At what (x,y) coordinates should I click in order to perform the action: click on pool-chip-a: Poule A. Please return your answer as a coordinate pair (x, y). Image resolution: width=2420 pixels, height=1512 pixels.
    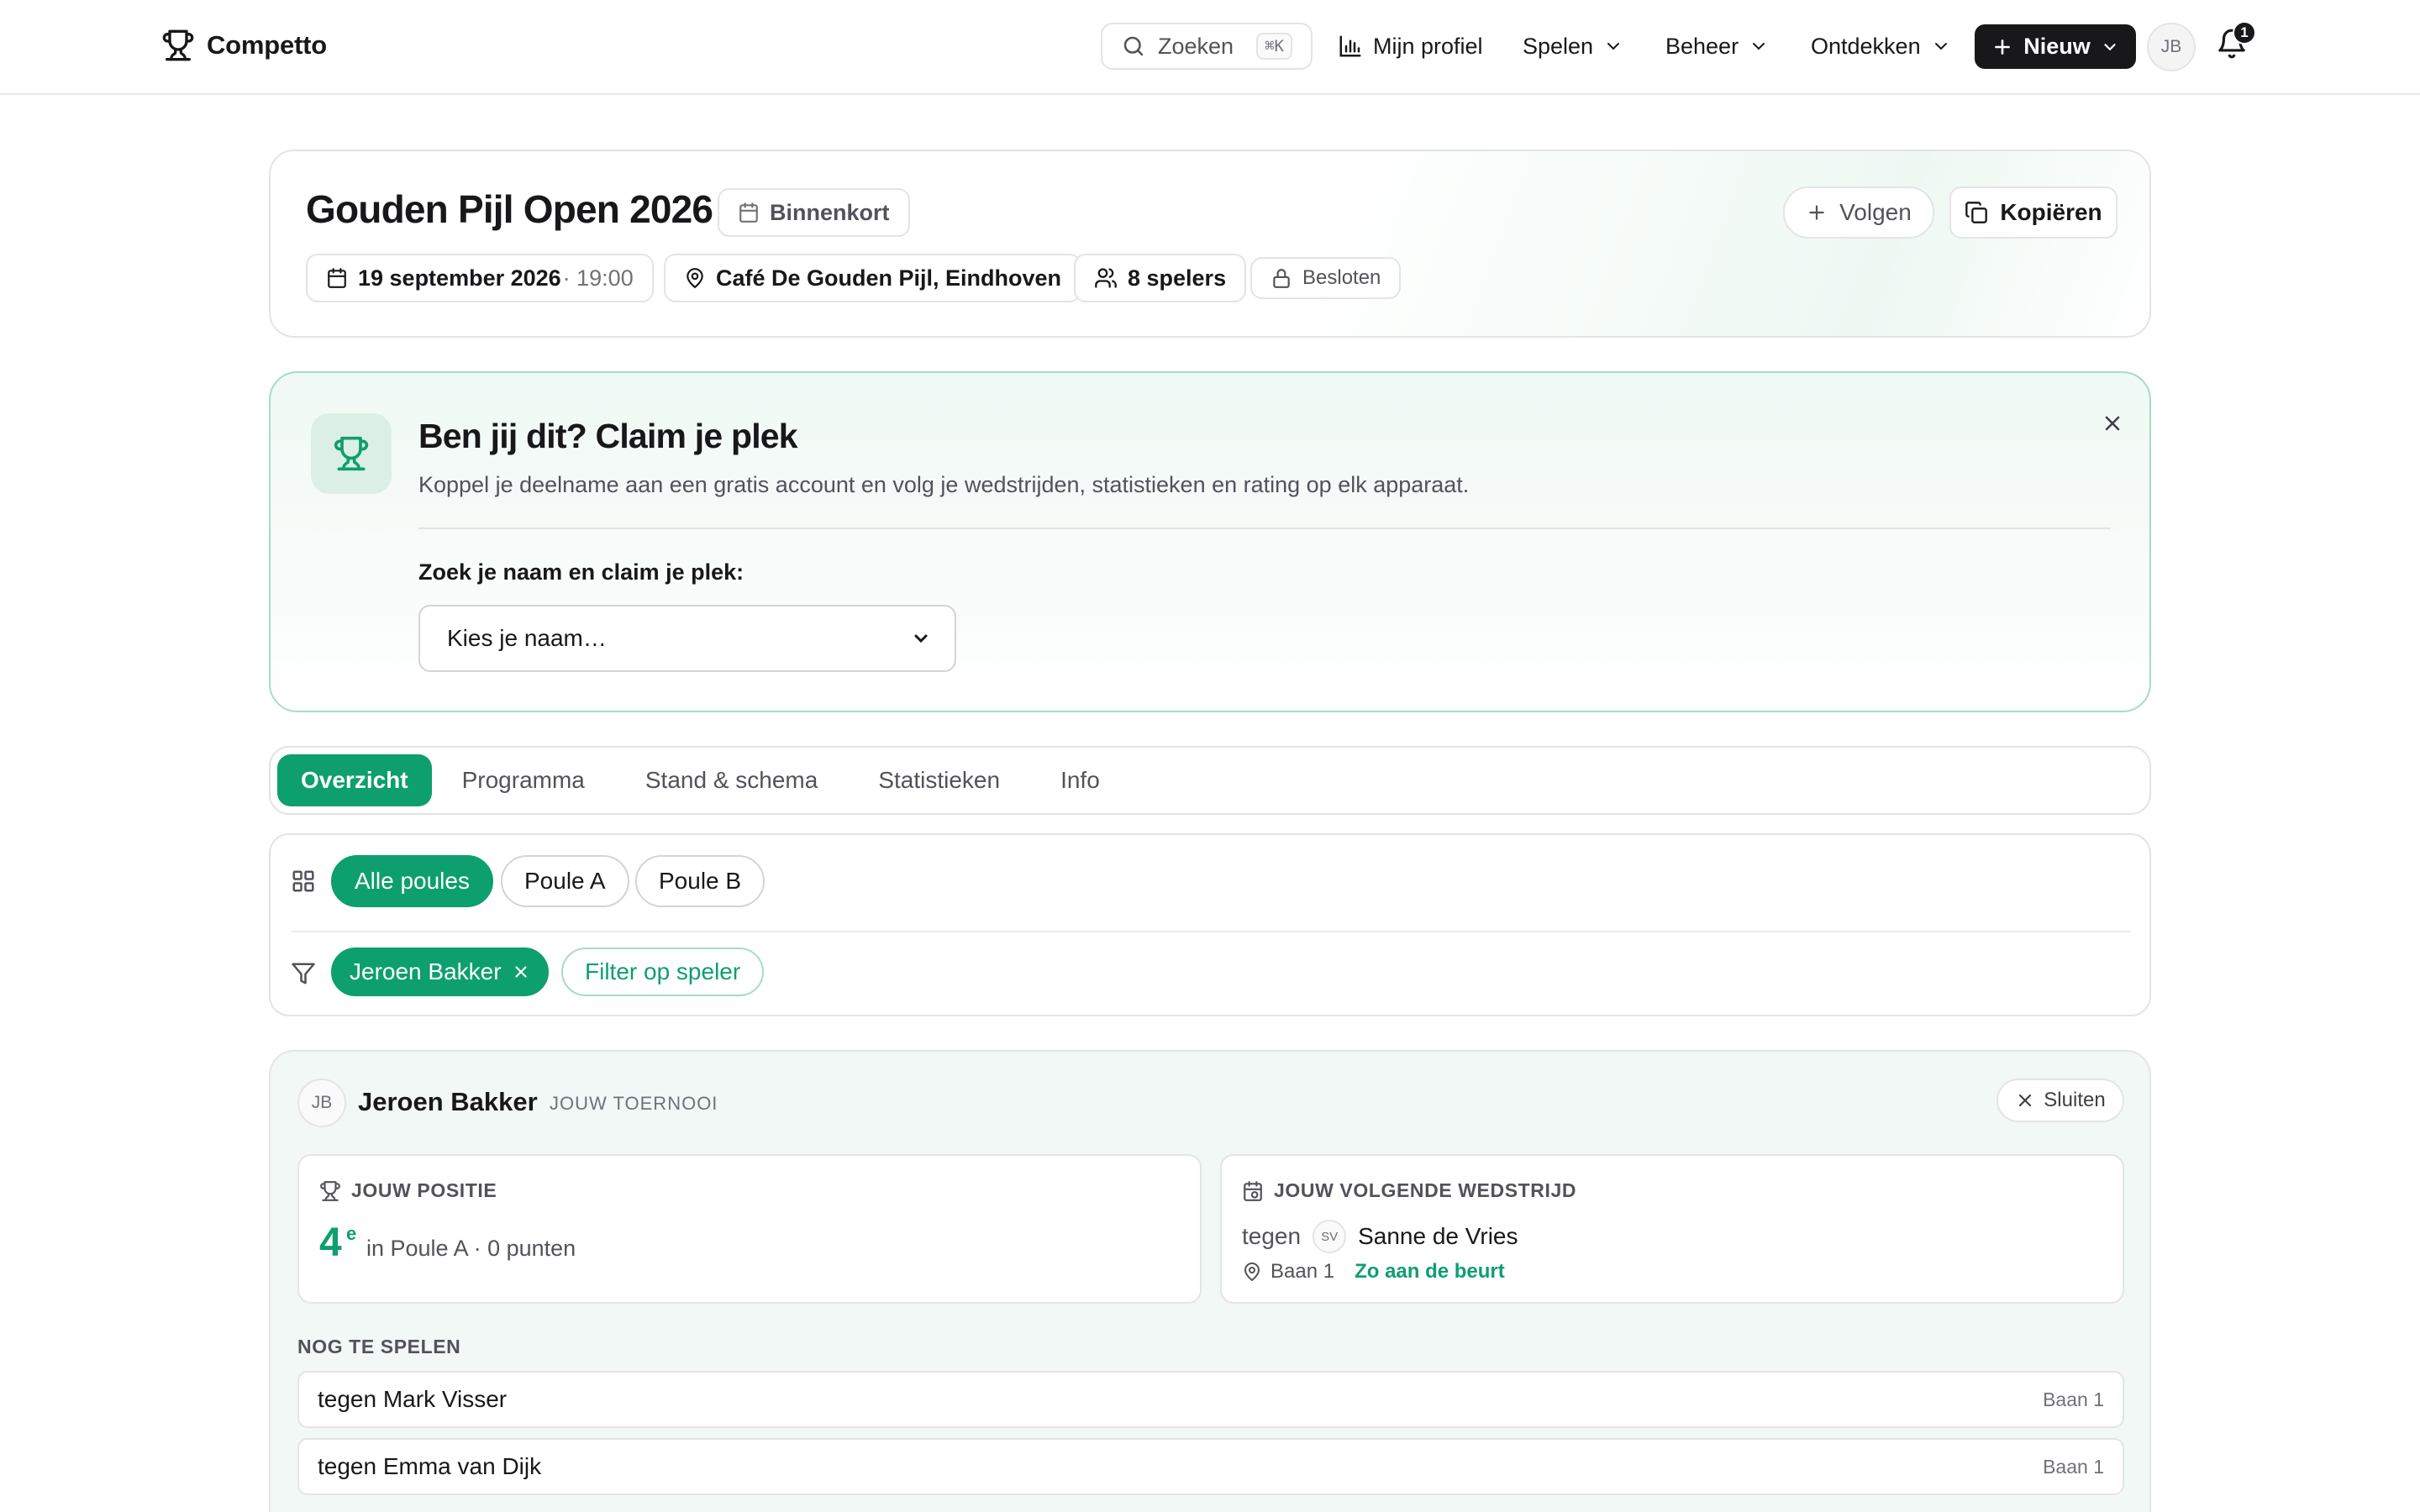
    Looking at the image, I should click on (565, 881).